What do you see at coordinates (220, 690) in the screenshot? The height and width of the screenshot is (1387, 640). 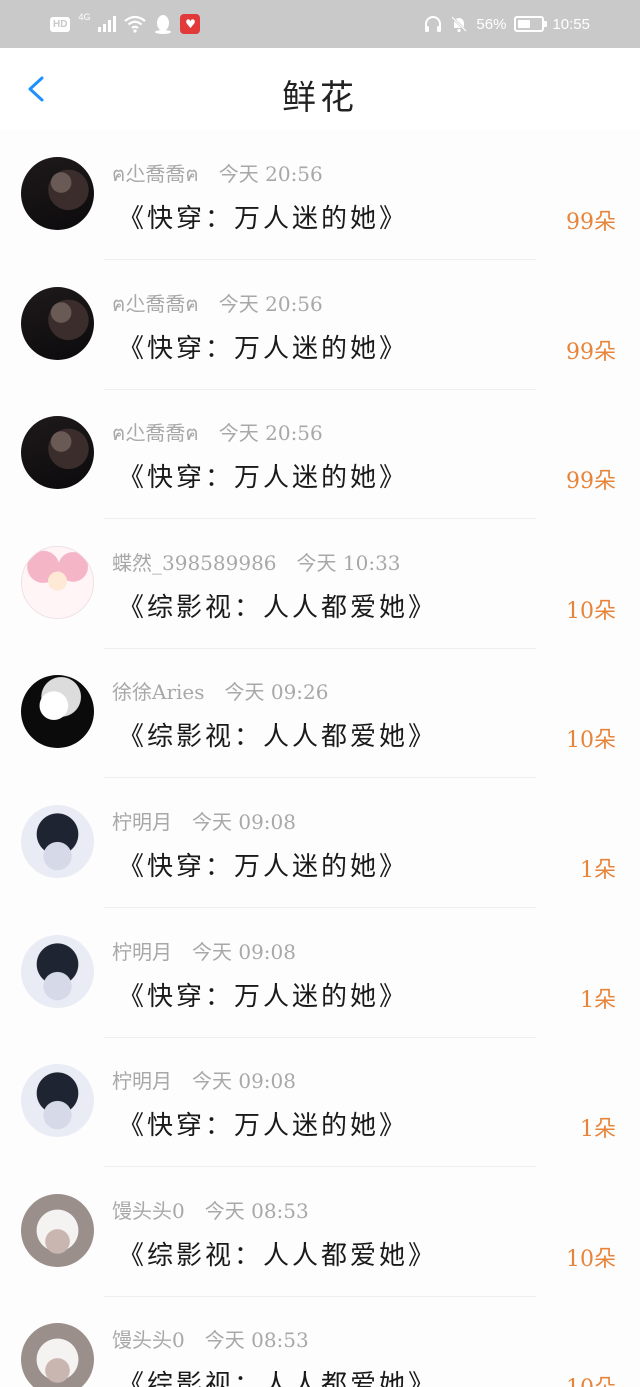 I see `entry-meta: 徐徐Aries 今天 09:26` at bounding box center [220, 690].